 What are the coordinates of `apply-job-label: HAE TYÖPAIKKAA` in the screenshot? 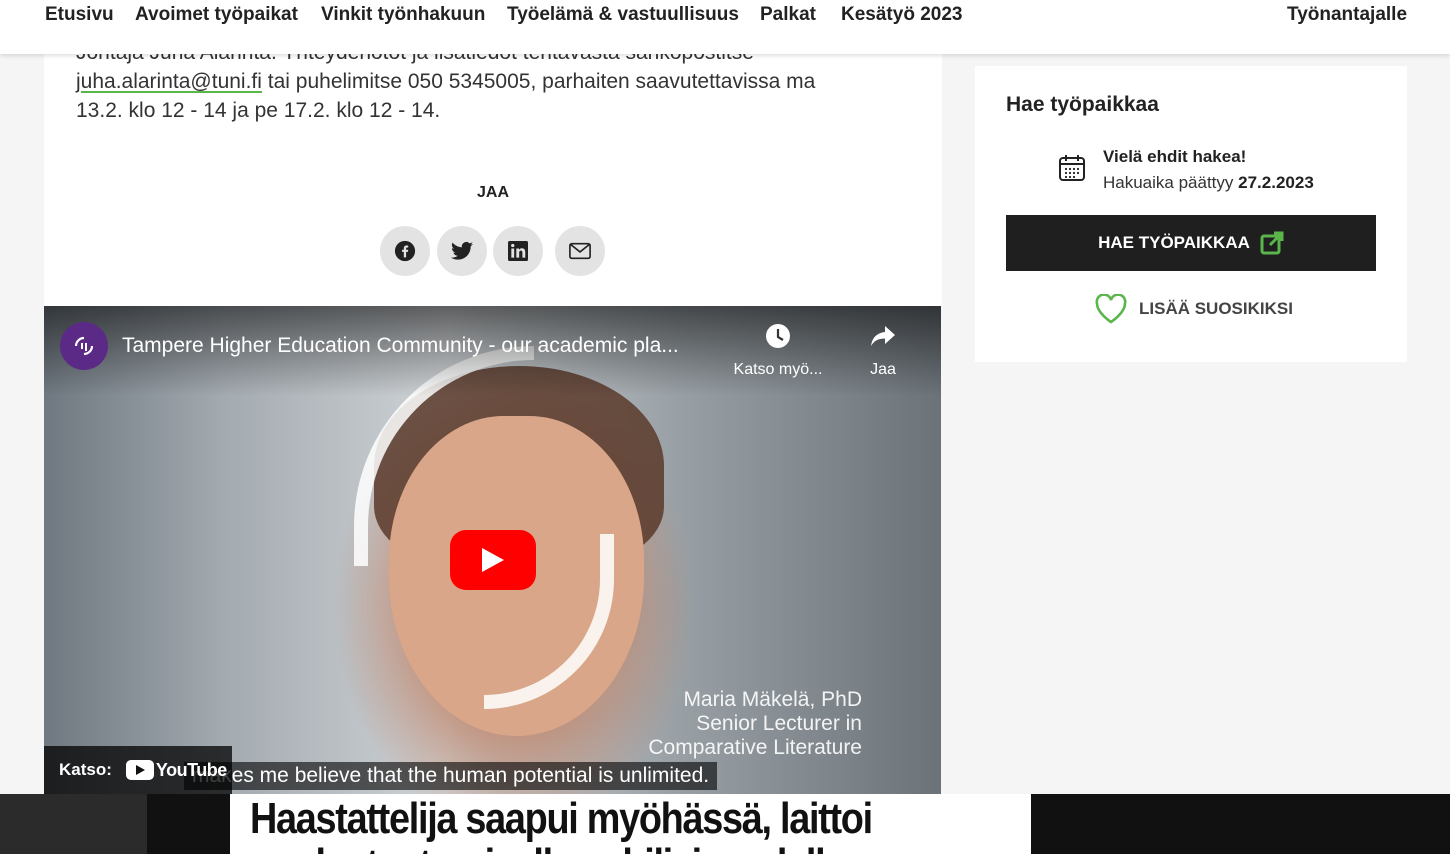 It's located at (1174, 242).